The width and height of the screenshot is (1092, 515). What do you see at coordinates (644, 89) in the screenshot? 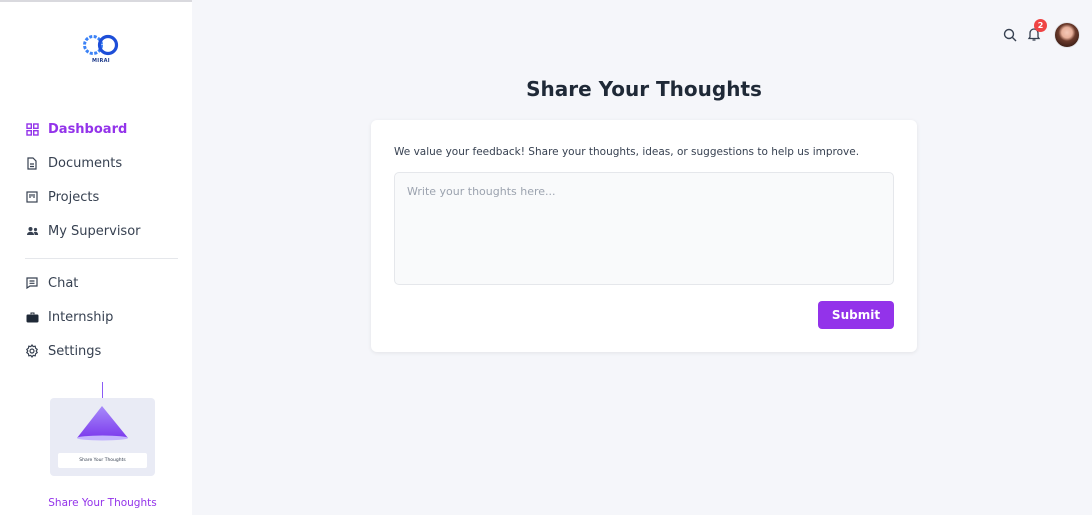
I see `page-title: Share Your Thoughts` at bounding box center [644, 89].